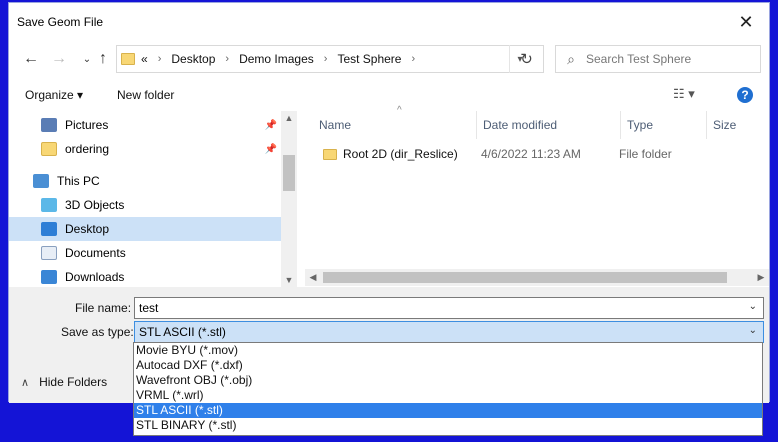  Describe the element at coordinates (664, 125) in the screenshot. I see `column-header-type: Type` at that location.